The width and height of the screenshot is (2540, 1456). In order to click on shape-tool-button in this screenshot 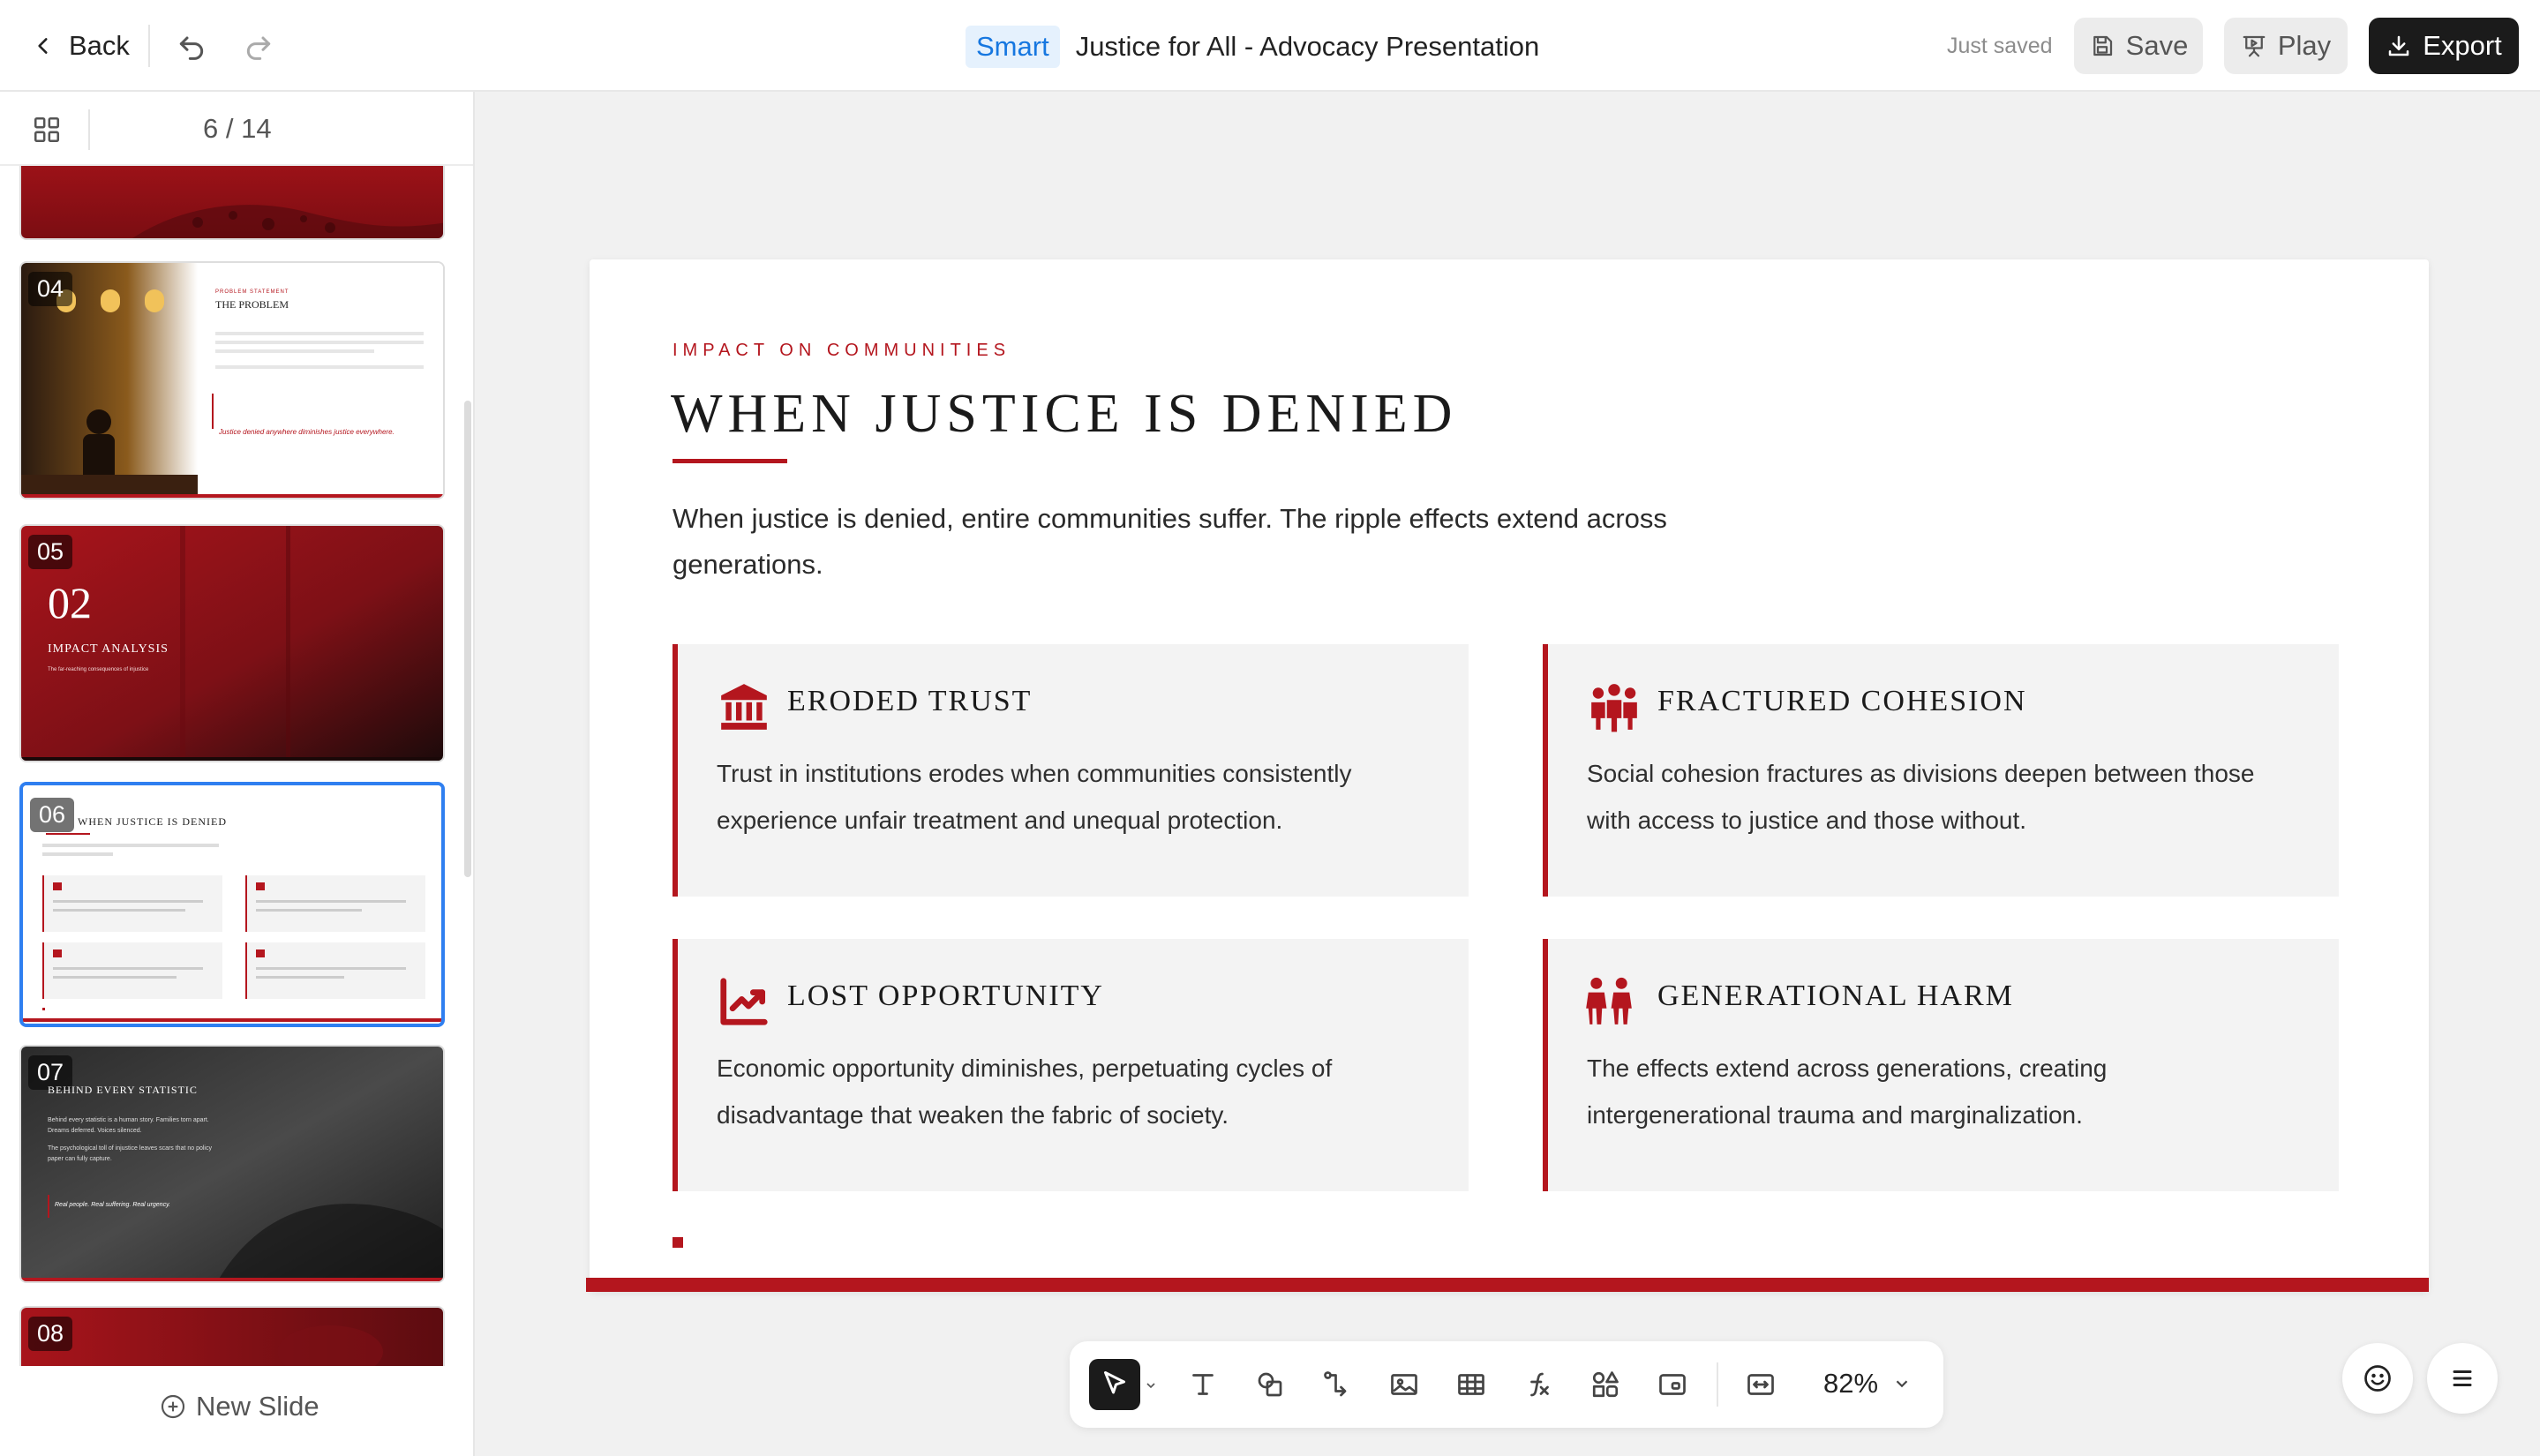, I will do `click(1270, 1384)`.